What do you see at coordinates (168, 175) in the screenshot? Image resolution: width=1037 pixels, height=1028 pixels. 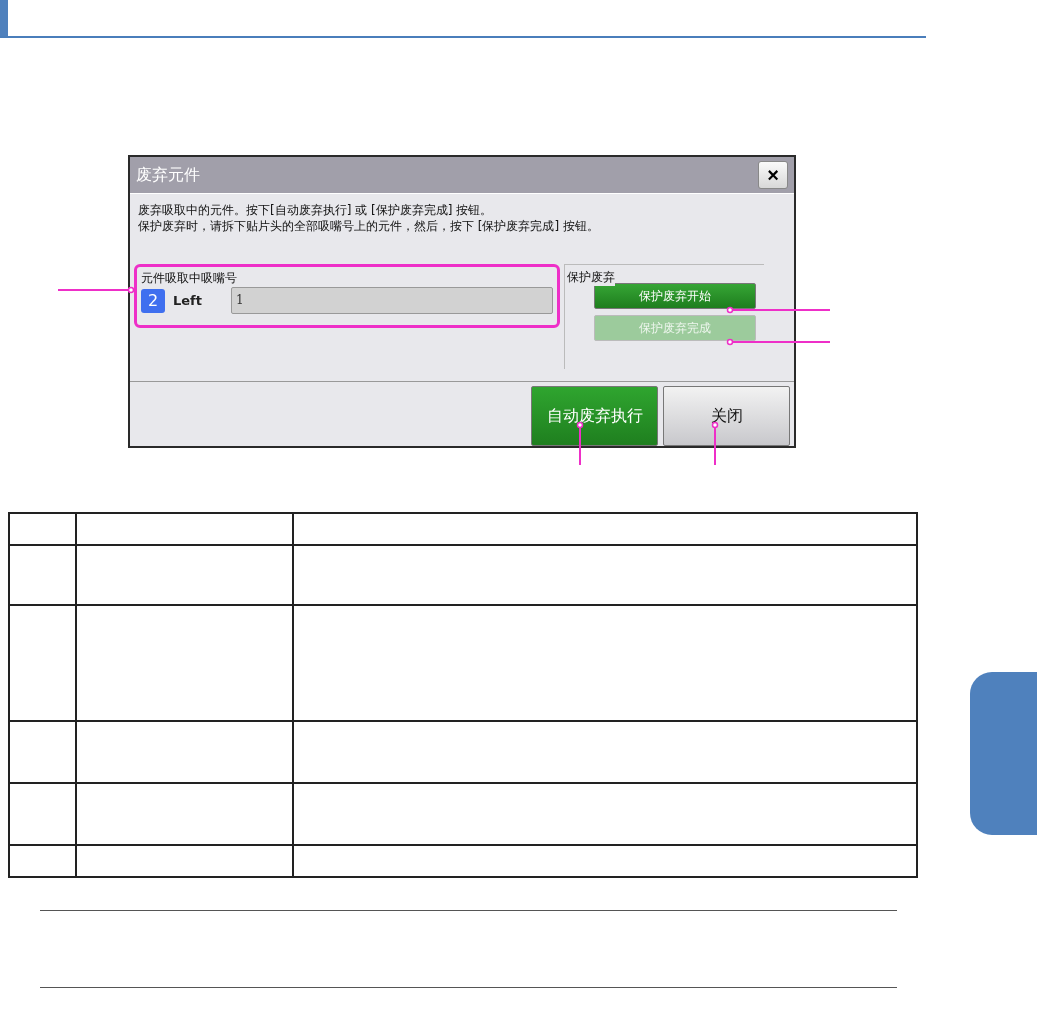 I see `window-title: 废弃元件` at bounding box center [168, 175].